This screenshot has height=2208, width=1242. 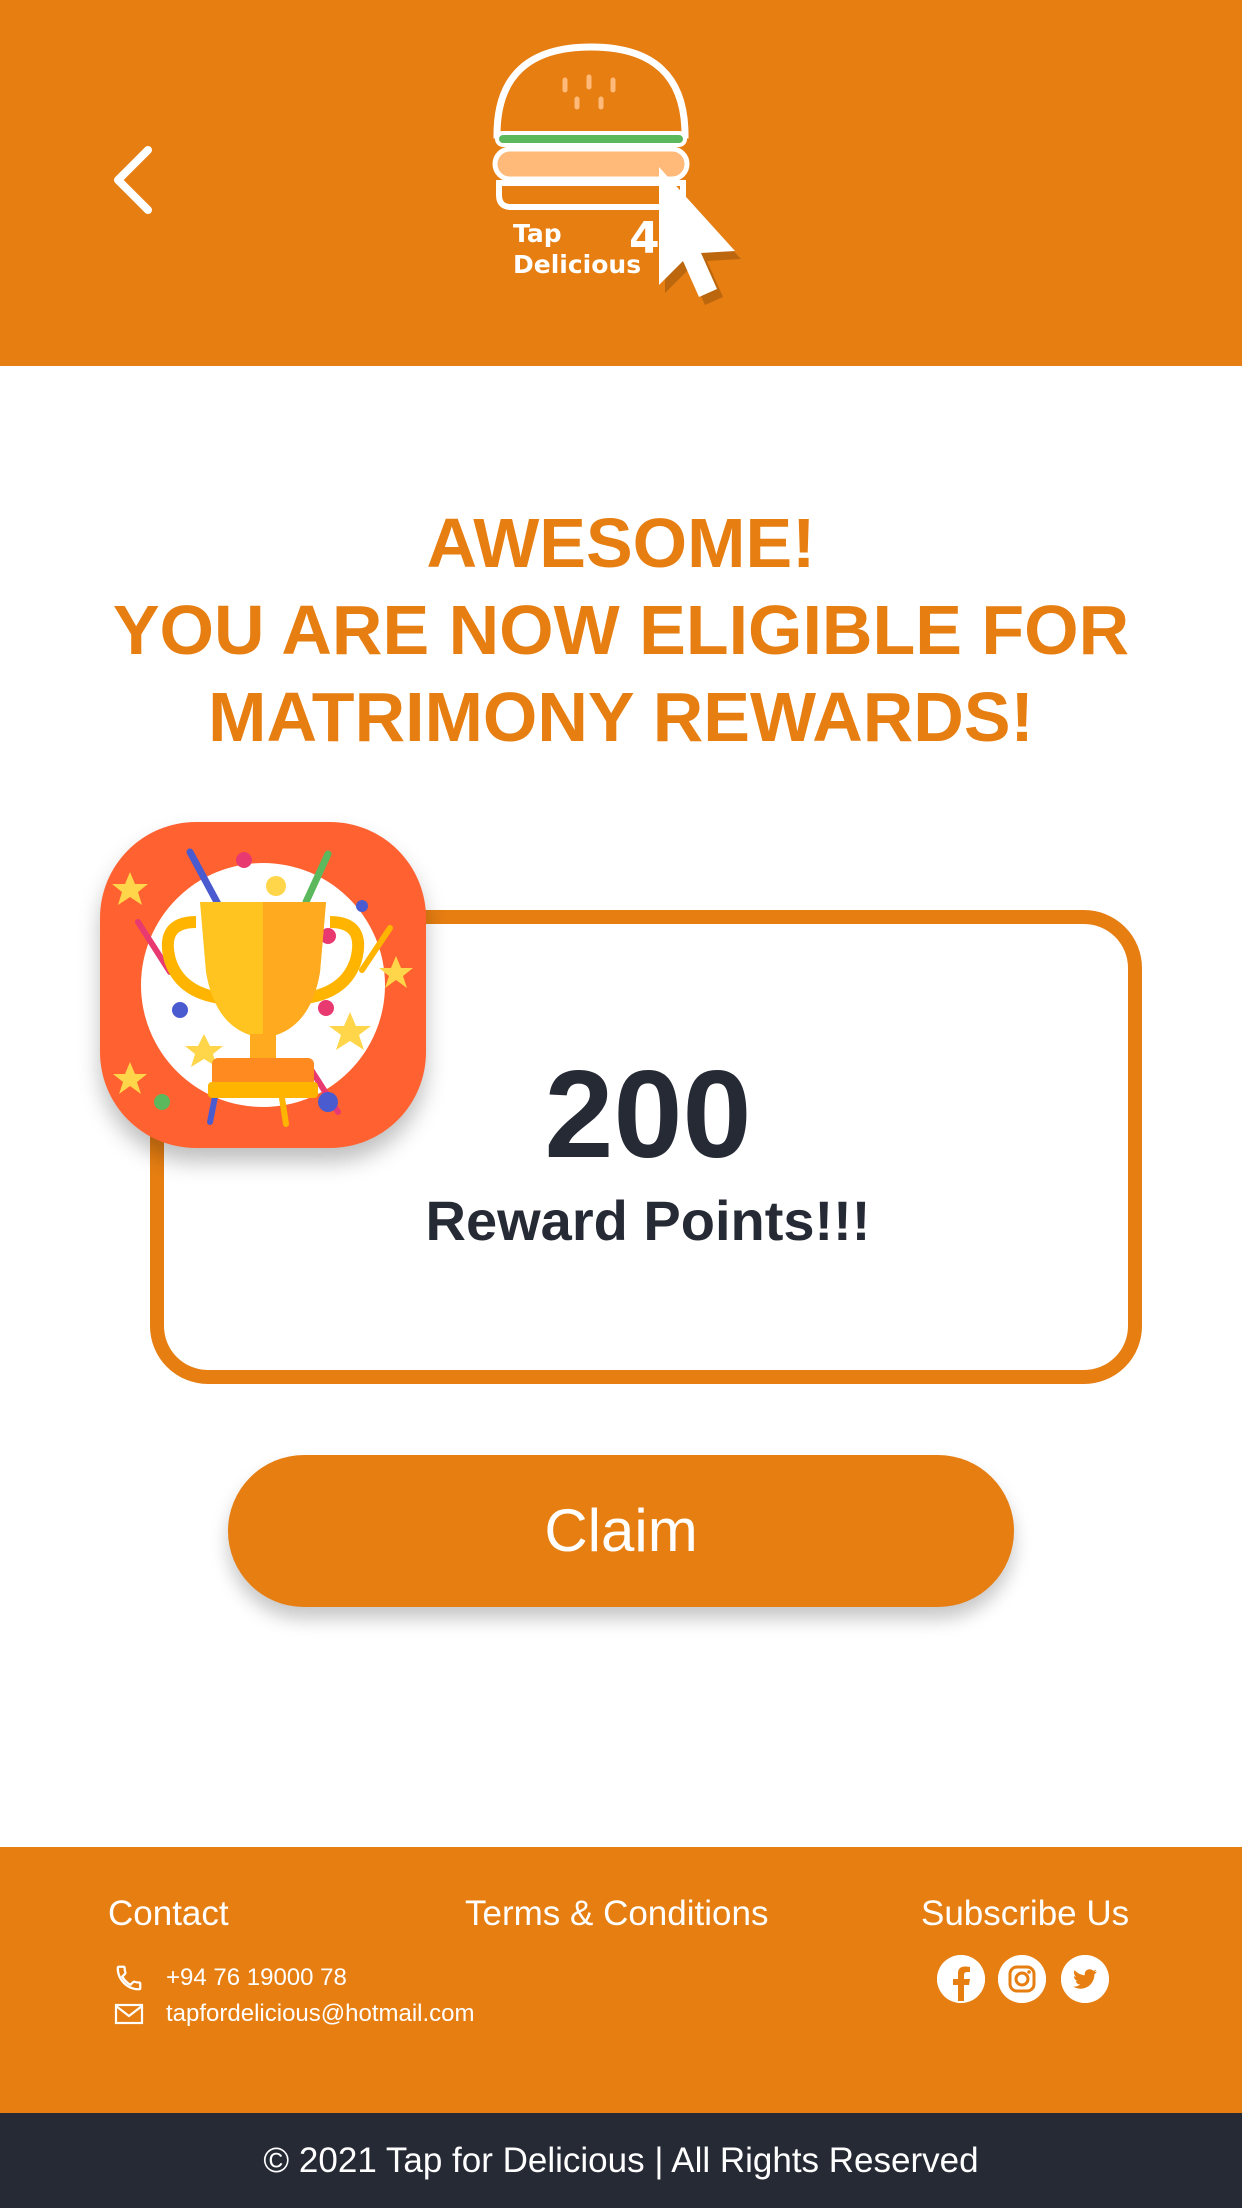 I want to click on mail-icon, so click(x=129, y=2014).